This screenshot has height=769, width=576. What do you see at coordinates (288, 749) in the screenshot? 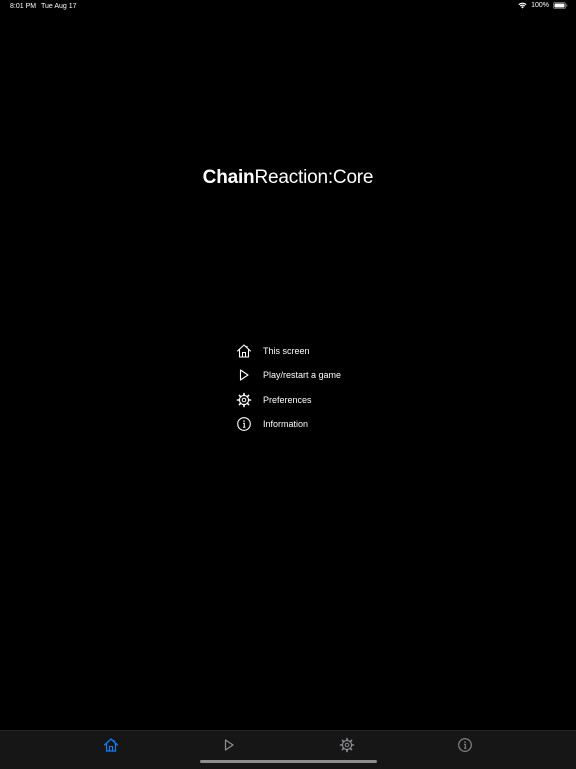
I see `tab-bar` at bounding box center [288, 749].